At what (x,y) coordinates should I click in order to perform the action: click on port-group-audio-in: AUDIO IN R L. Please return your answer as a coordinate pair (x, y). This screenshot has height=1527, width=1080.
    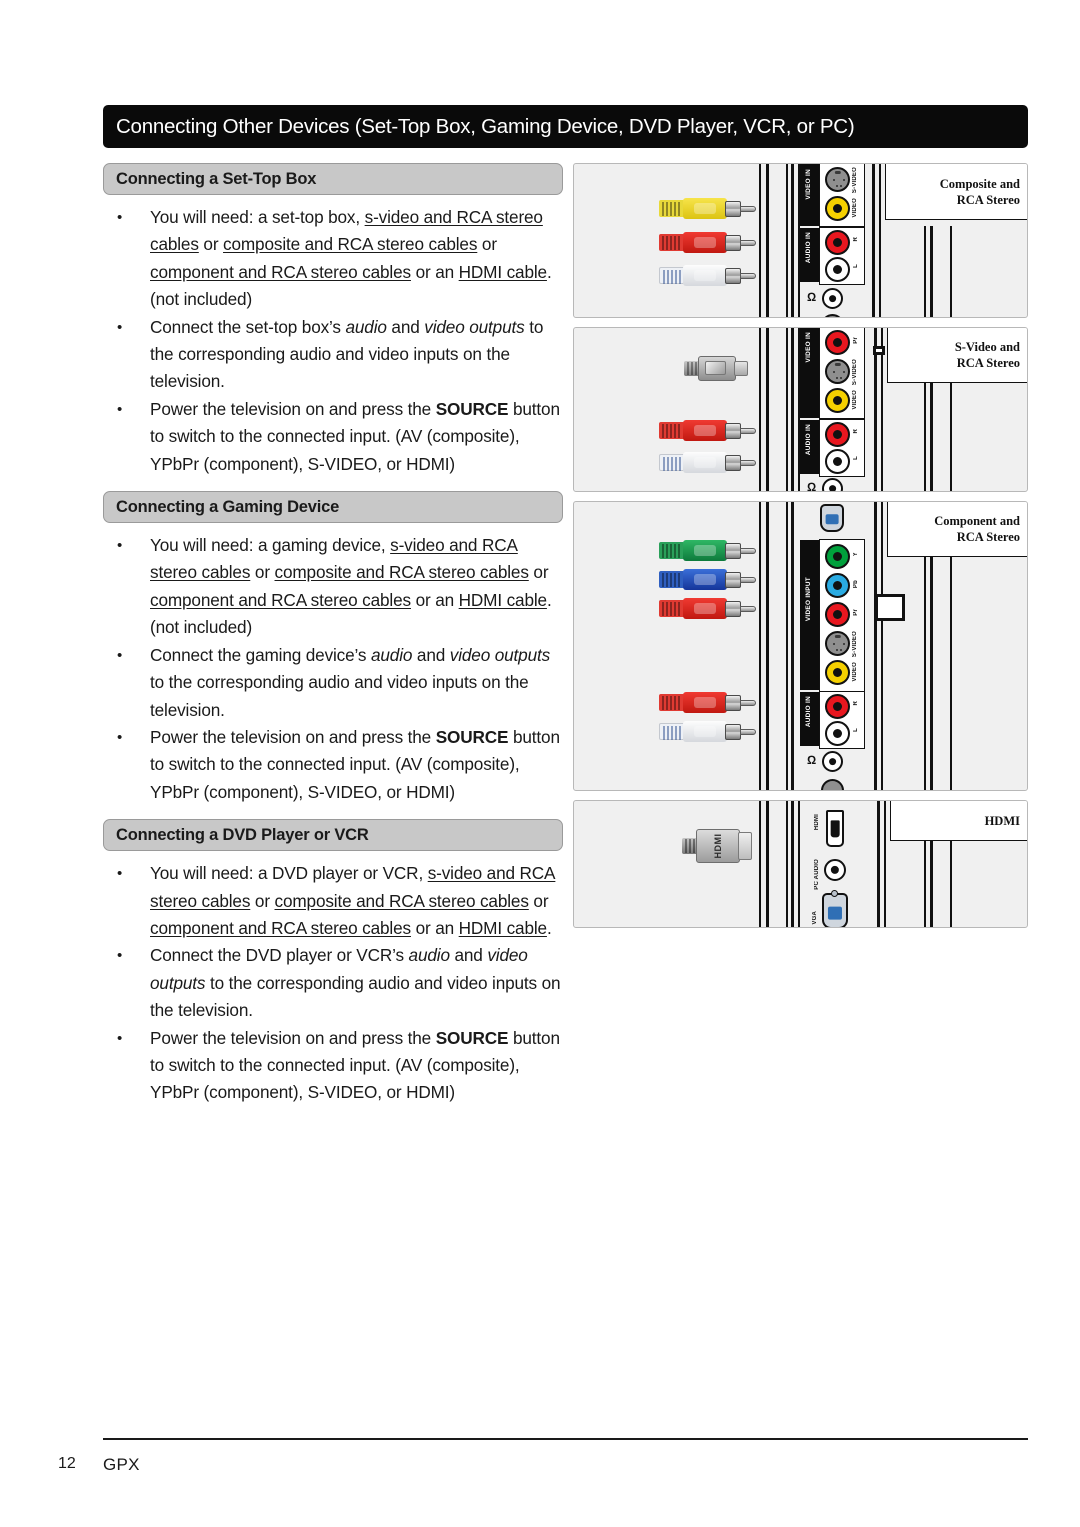
    Looking at the image, I should click on (832, 448).